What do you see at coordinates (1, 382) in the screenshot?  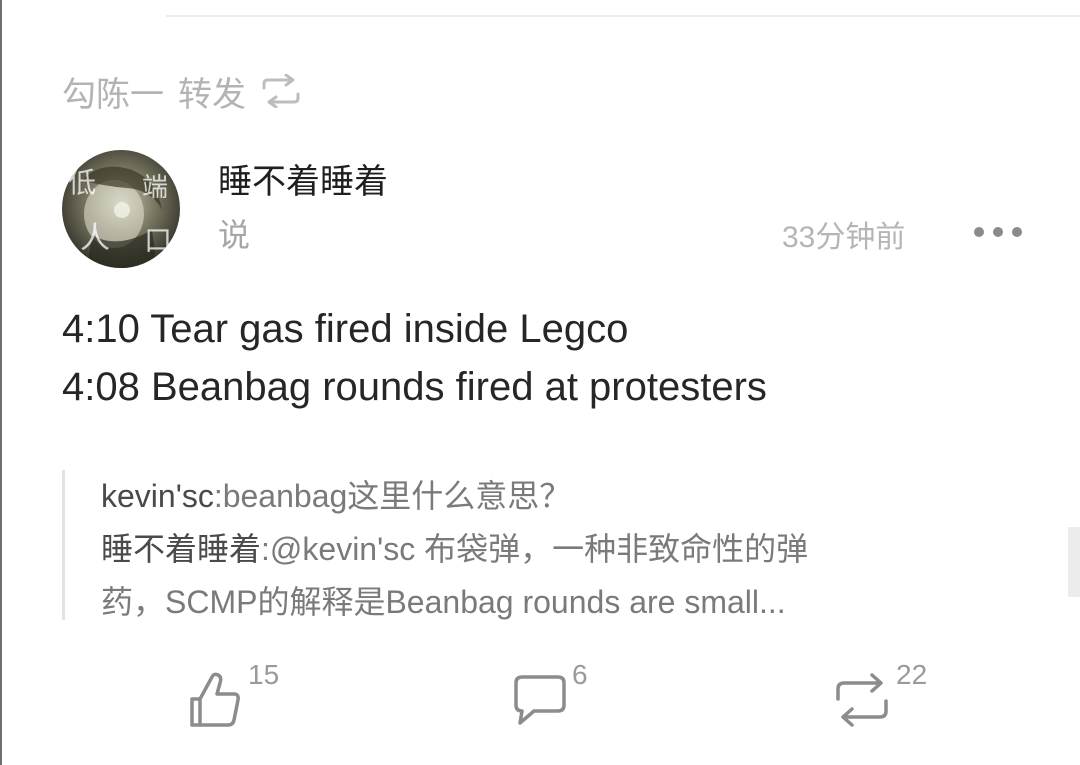 I see `left-edge-divider` at bounding box center [1, 382].